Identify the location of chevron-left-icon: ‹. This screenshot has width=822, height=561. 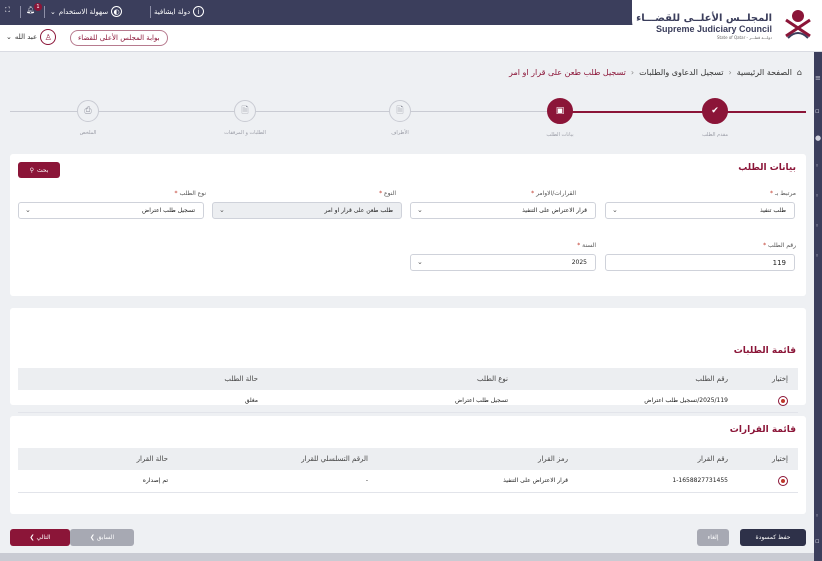
(632, 72).